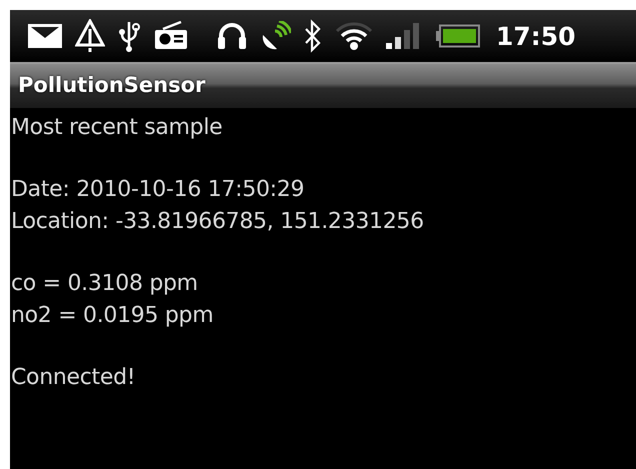 The width and height of the screenshot is (636, 469). What do you see at coordinates (313, 36) in the screenshot?
I see `bluetooth-icon` at bounding box center [313, 36].